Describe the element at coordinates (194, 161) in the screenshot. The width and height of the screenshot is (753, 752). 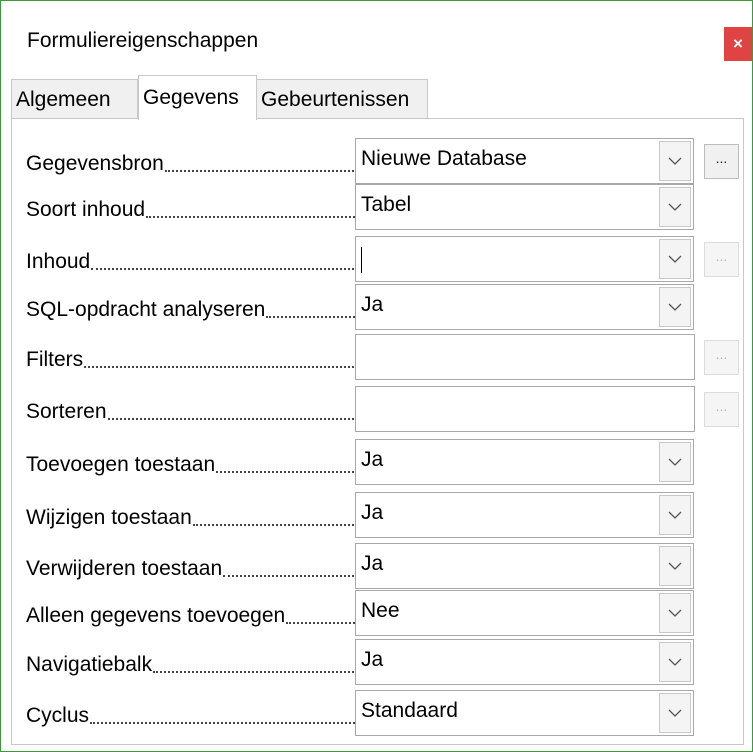
I see `field-label: Gegevensbron` at that location.